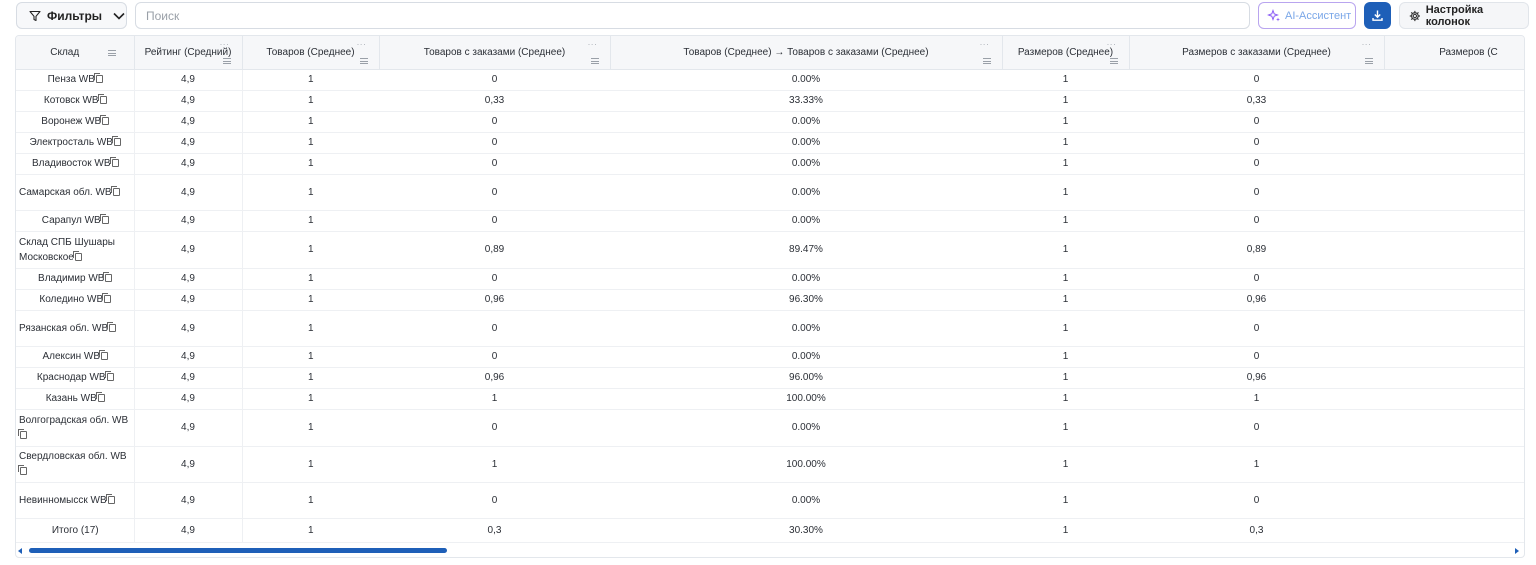 The image size is (1536, 565). Describe the element at coordinates (71, 356) in the screenshot. I see `warehouse-name: Алексин WB` at that location.